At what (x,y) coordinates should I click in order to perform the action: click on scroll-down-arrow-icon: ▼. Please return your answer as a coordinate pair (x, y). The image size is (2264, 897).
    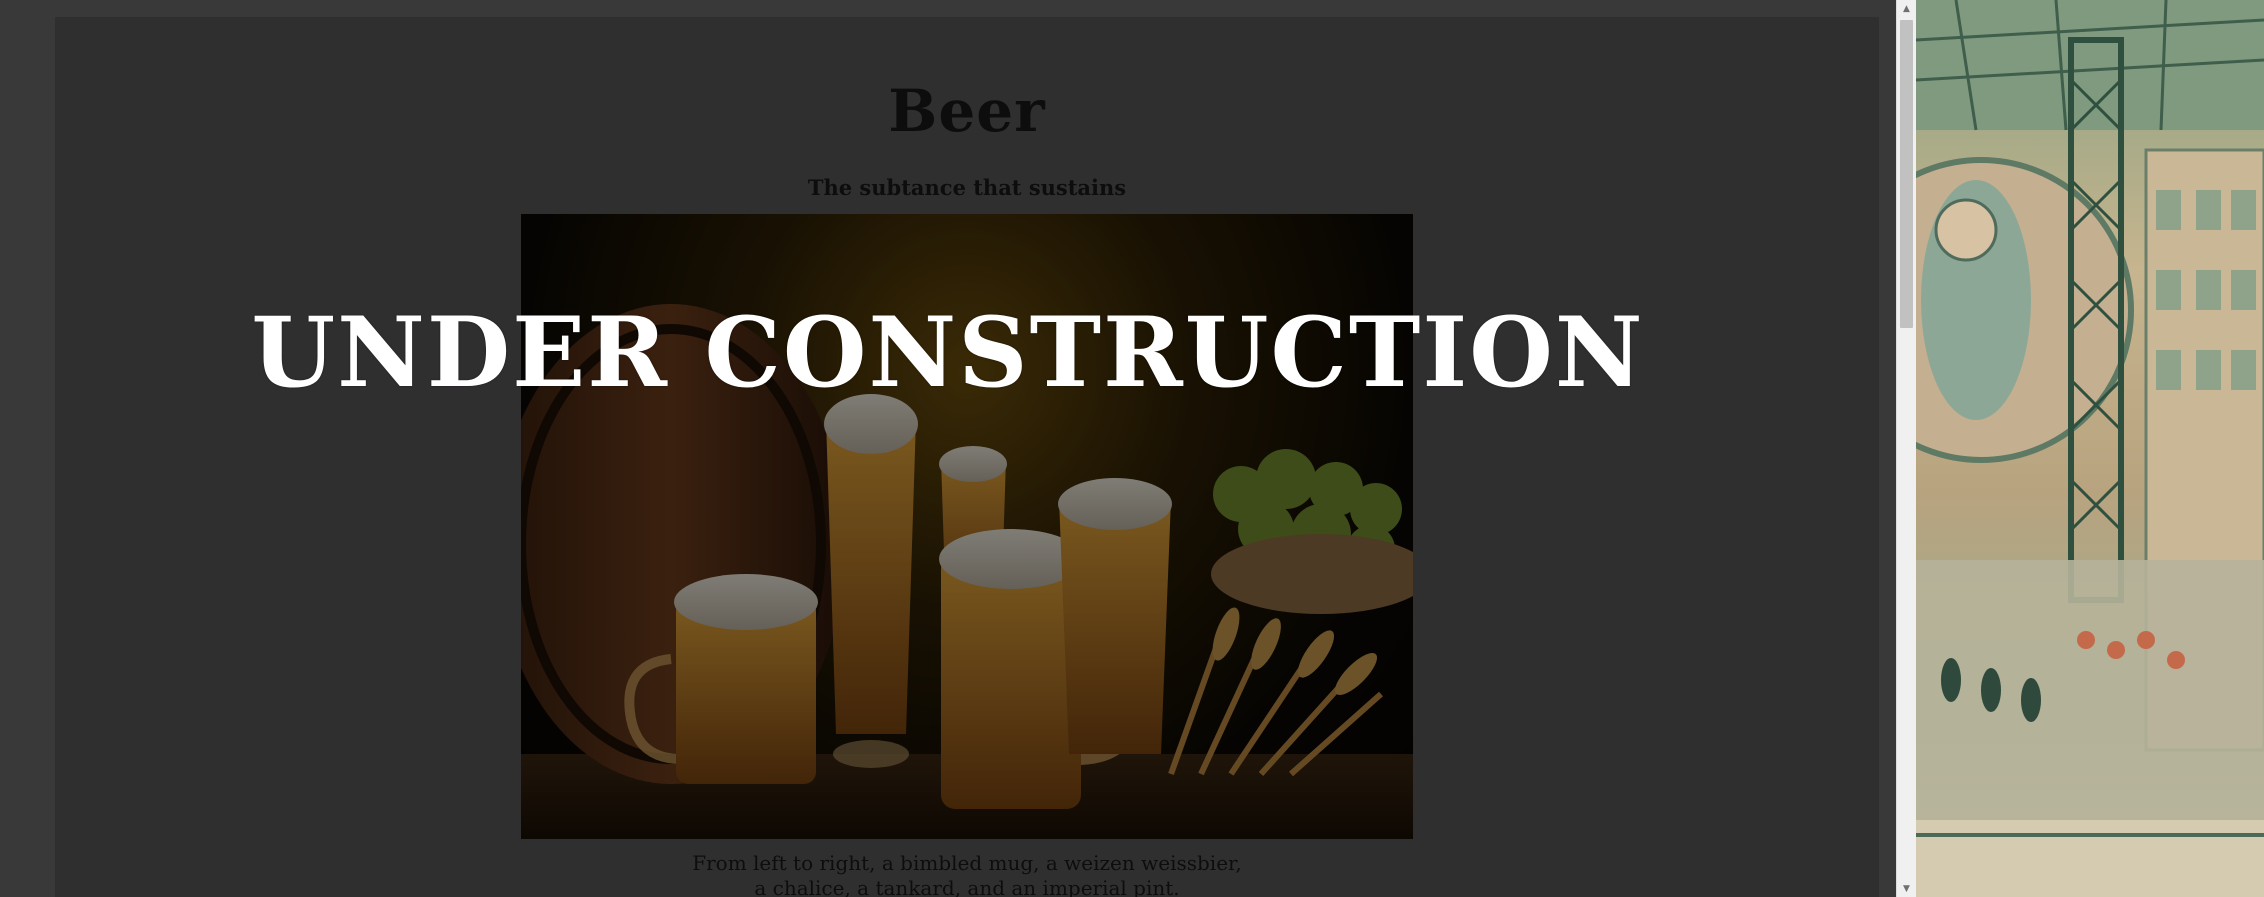
    Looking at the image, I should click on (1906, 888).